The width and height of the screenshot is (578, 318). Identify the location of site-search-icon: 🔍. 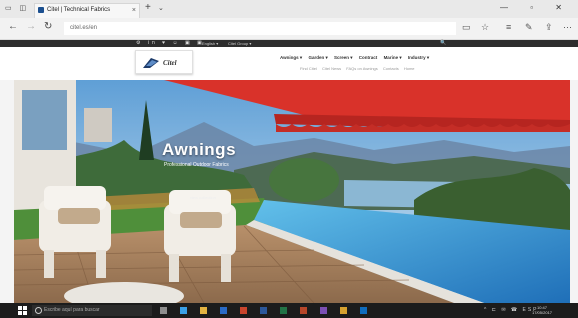
(443, 43).